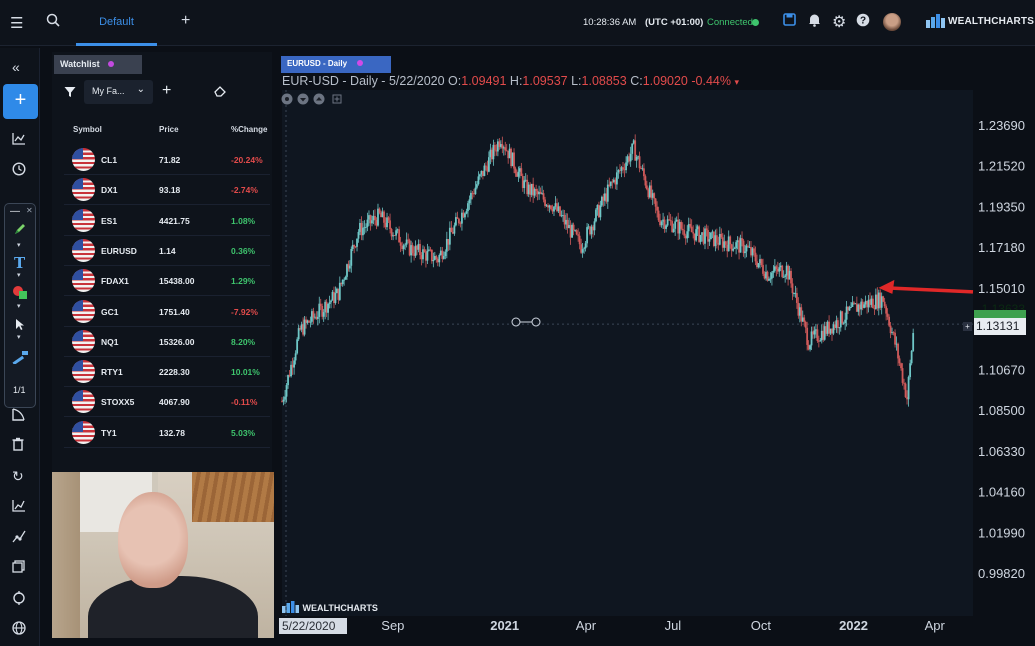 Image resolution: width=1035 pixels, height=646 pixels. I want to click on settings-circle-icon, so click(287, 99).